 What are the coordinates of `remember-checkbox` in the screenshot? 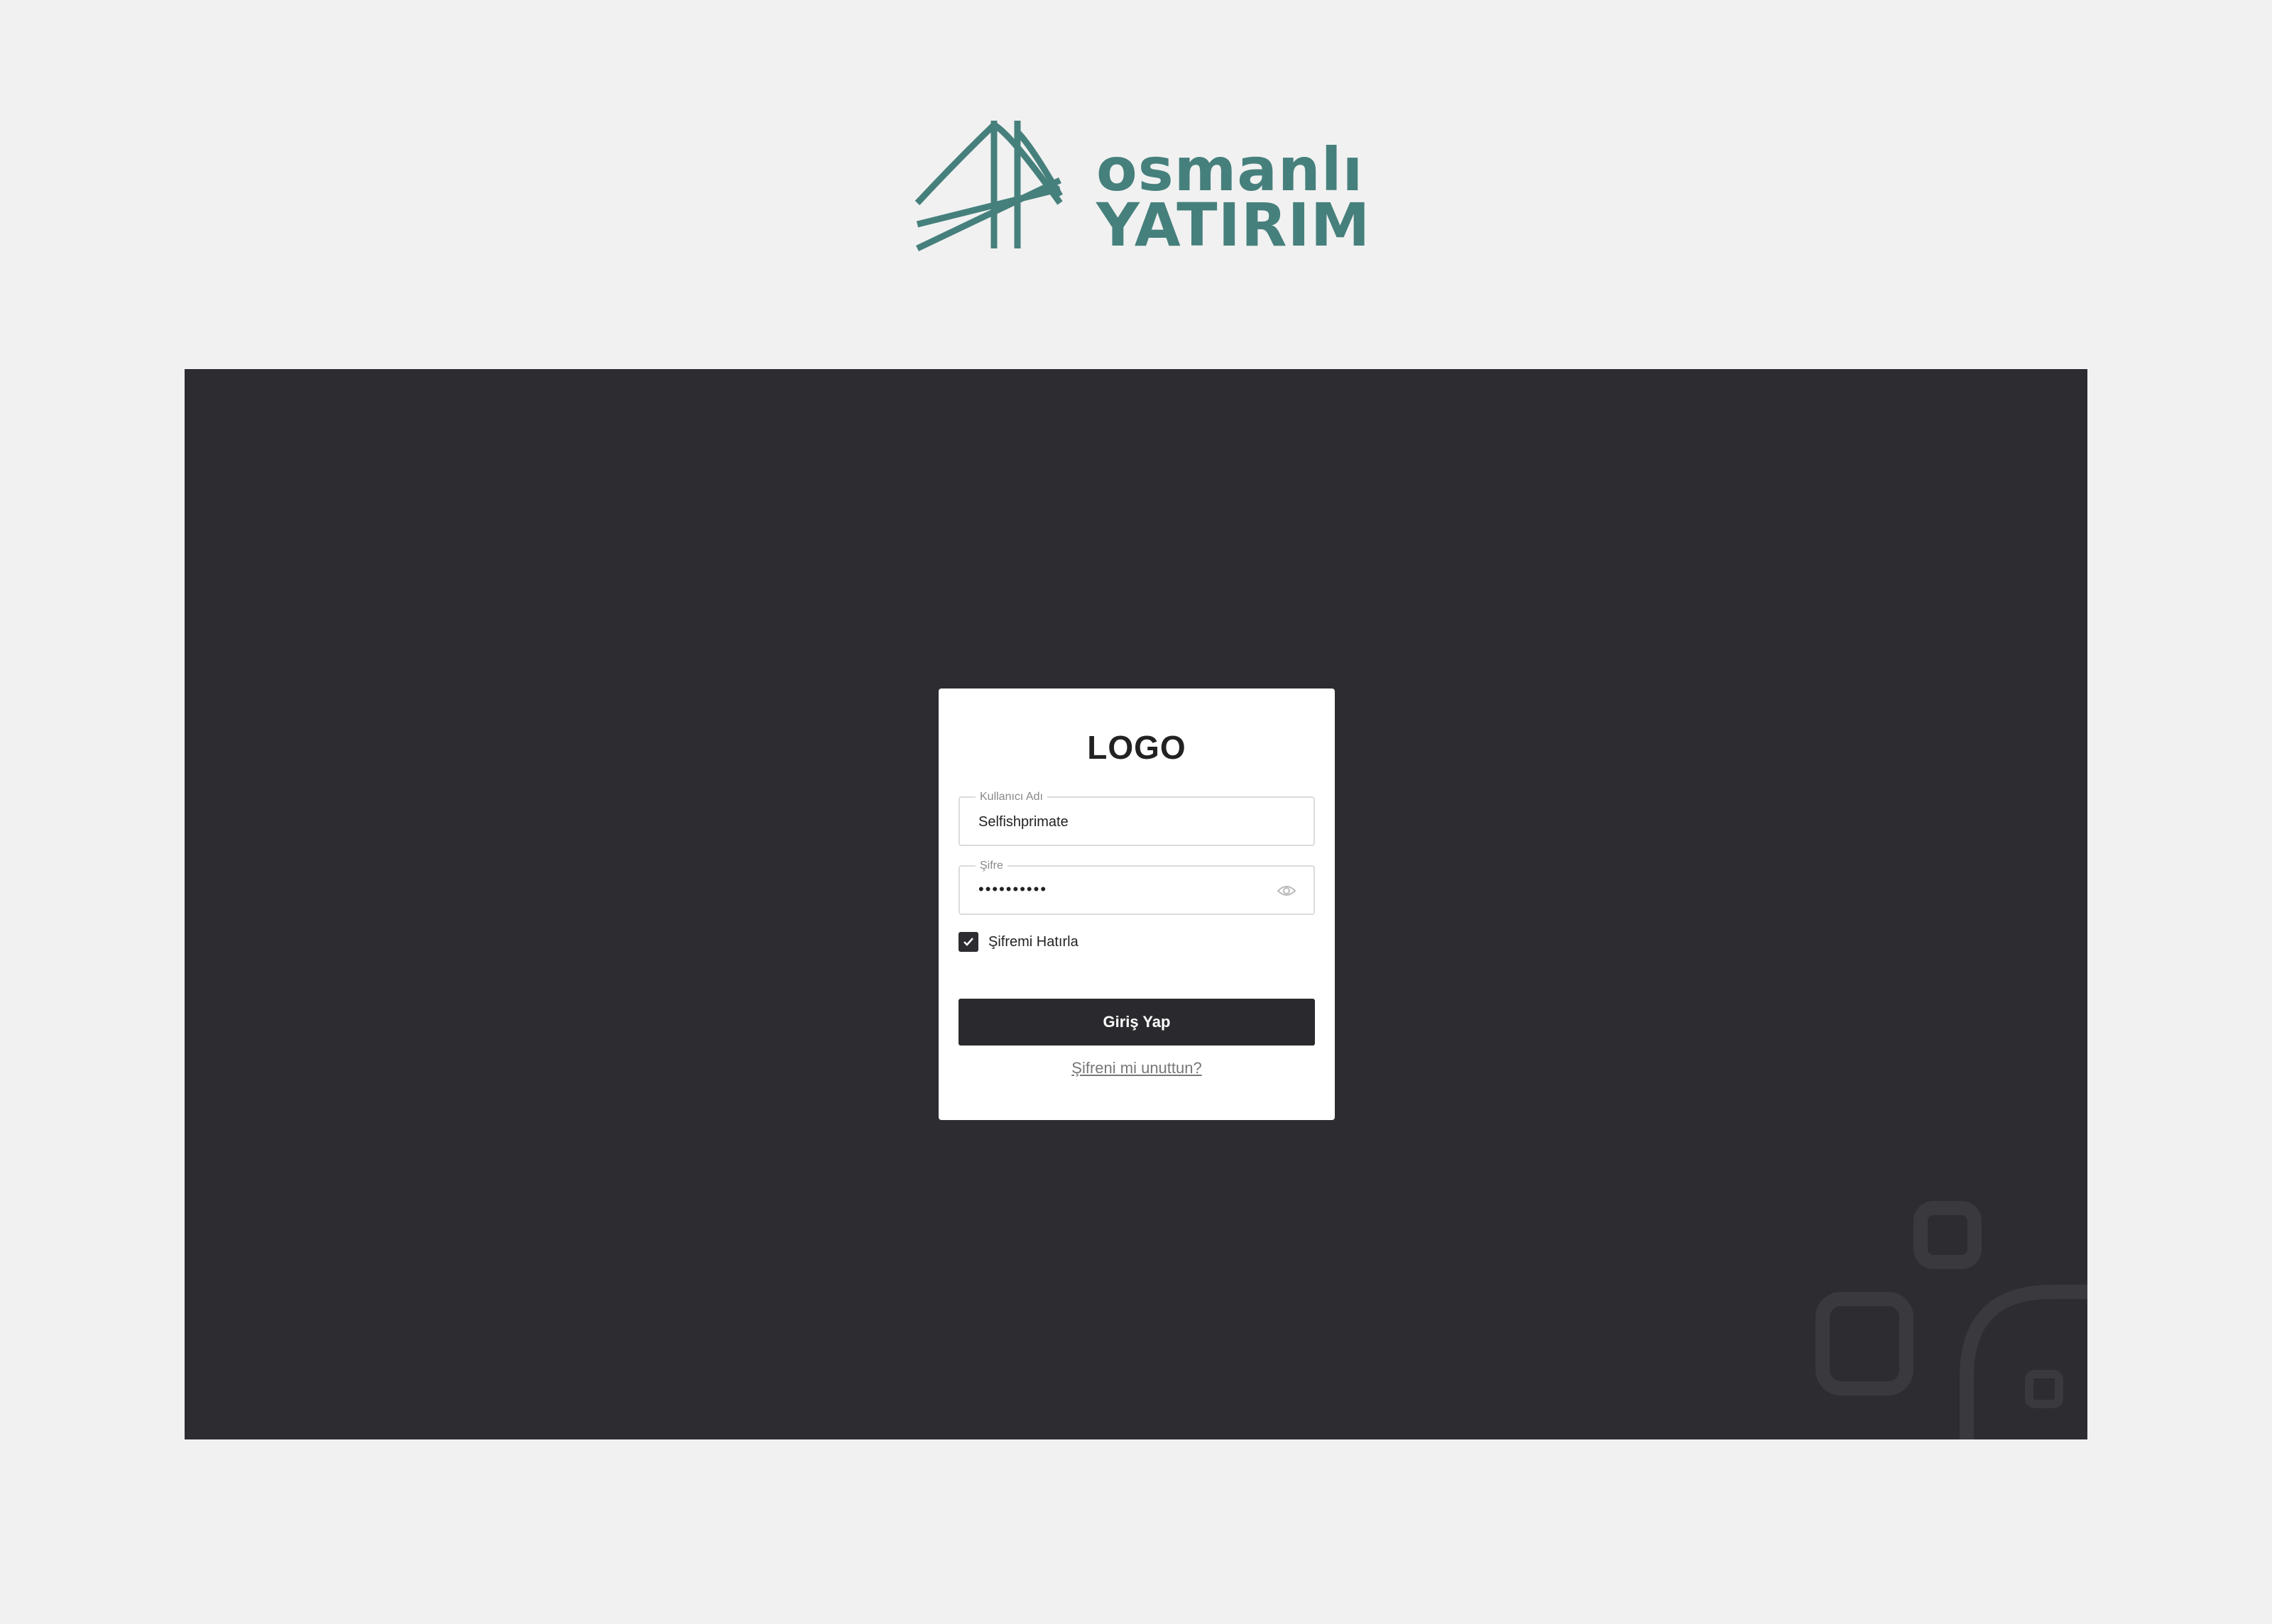 It's located at (968, 942).